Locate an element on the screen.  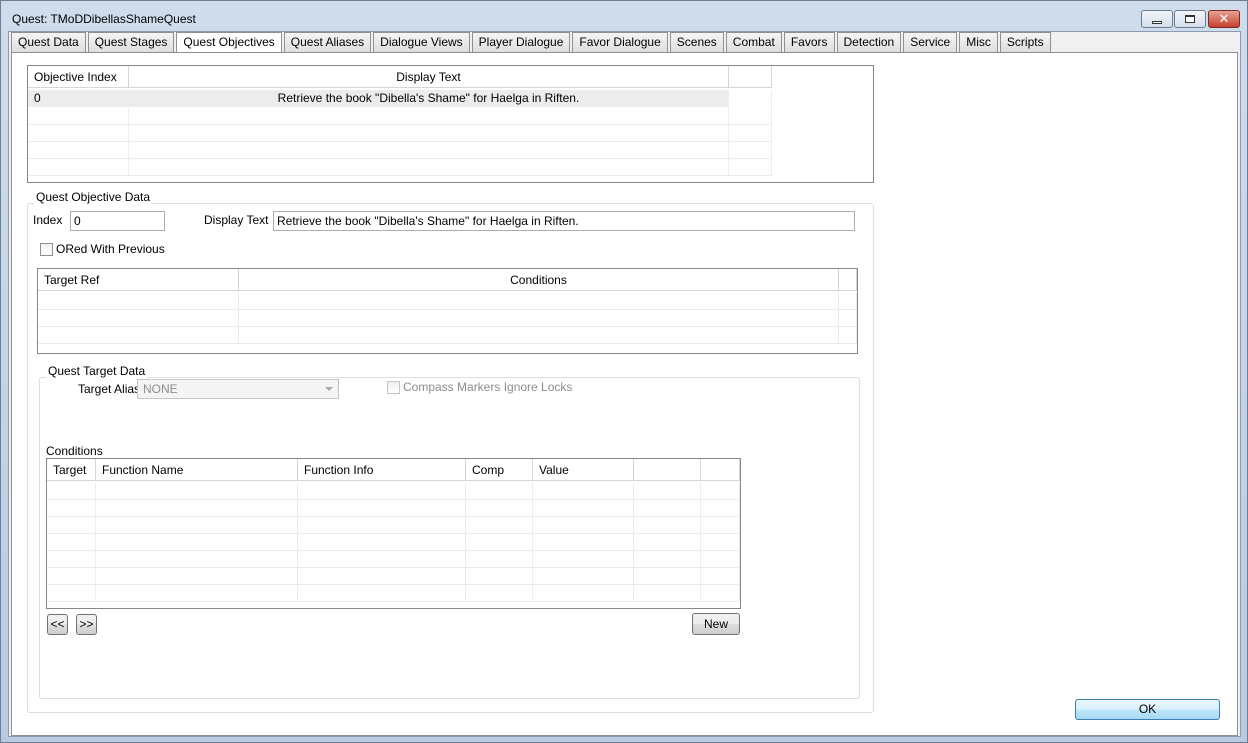
column-target: Target is located at coordinates (71, 470).